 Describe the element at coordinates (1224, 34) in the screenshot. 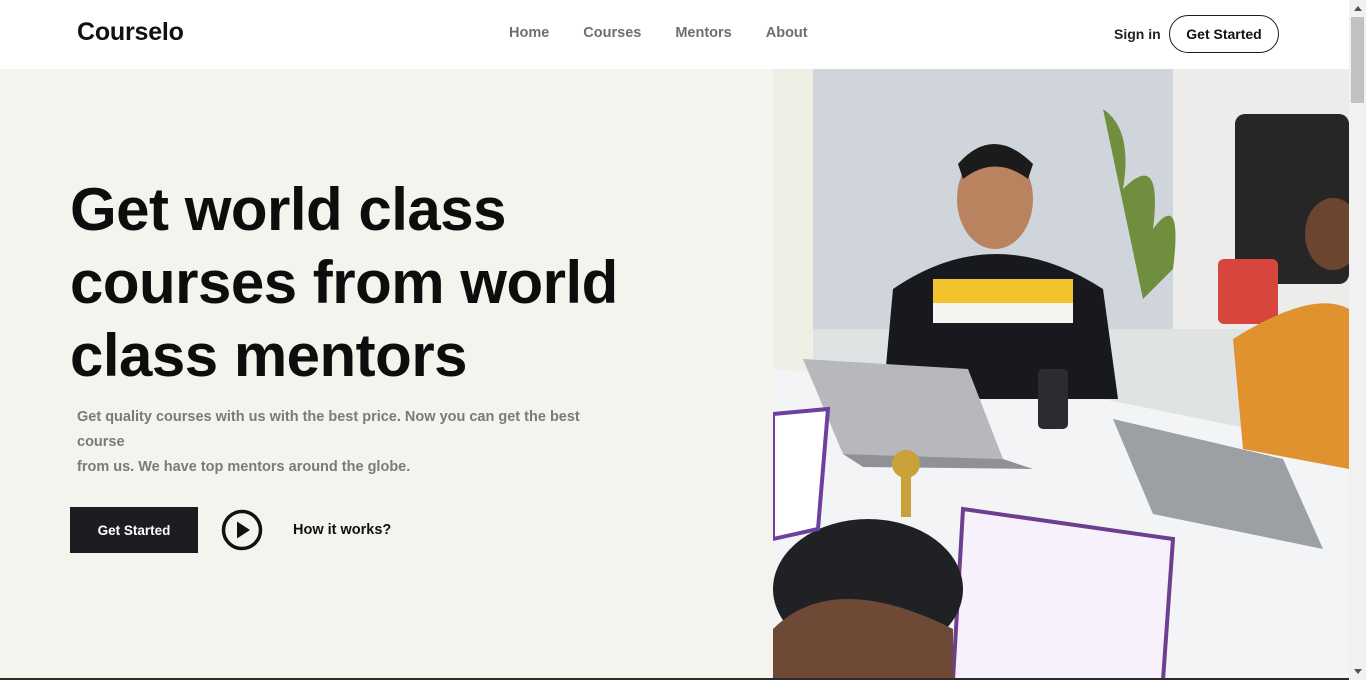

I see `header-get-started-button: Get Started` at that location.